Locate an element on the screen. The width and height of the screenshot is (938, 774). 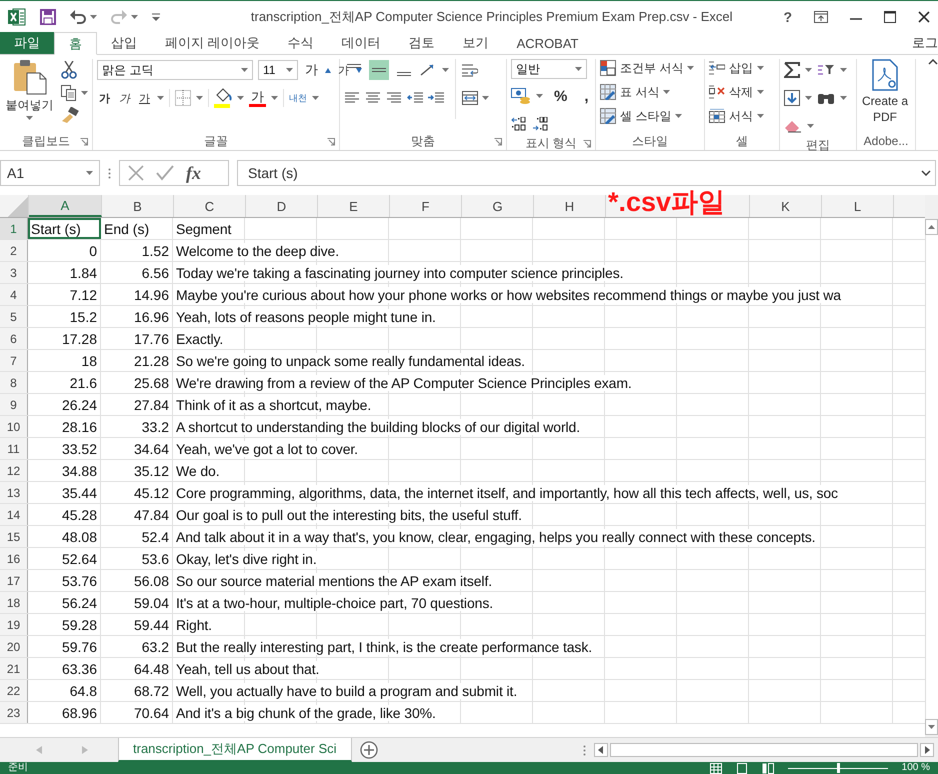
row-header: 7 is located at coordinates (14, 360).